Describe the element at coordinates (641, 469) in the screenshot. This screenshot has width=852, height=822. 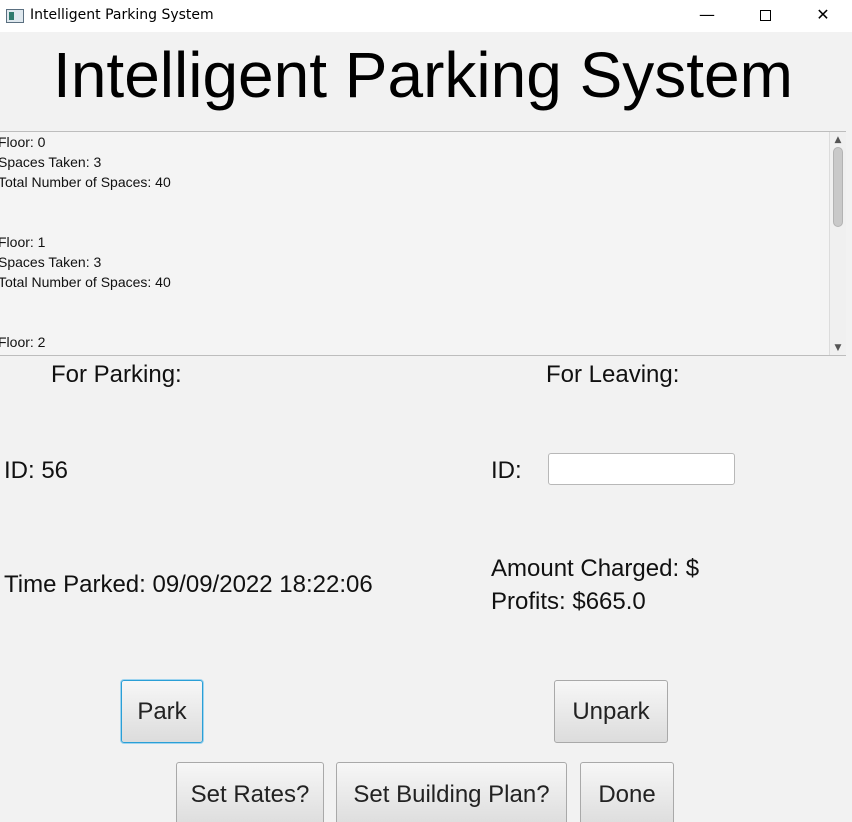
I see `leaving-id-input` at that location.